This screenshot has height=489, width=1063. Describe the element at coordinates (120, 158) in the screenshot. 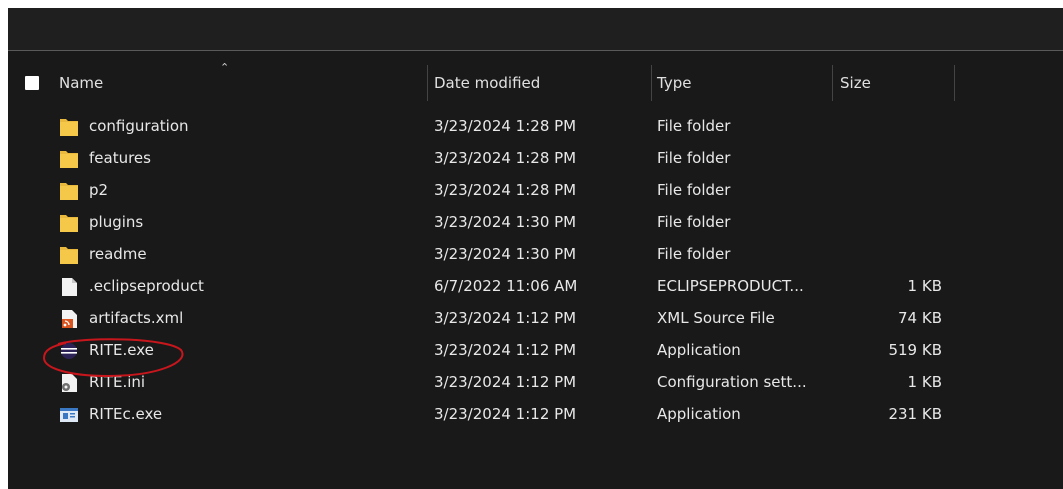

I see `file-name: features` at that location.